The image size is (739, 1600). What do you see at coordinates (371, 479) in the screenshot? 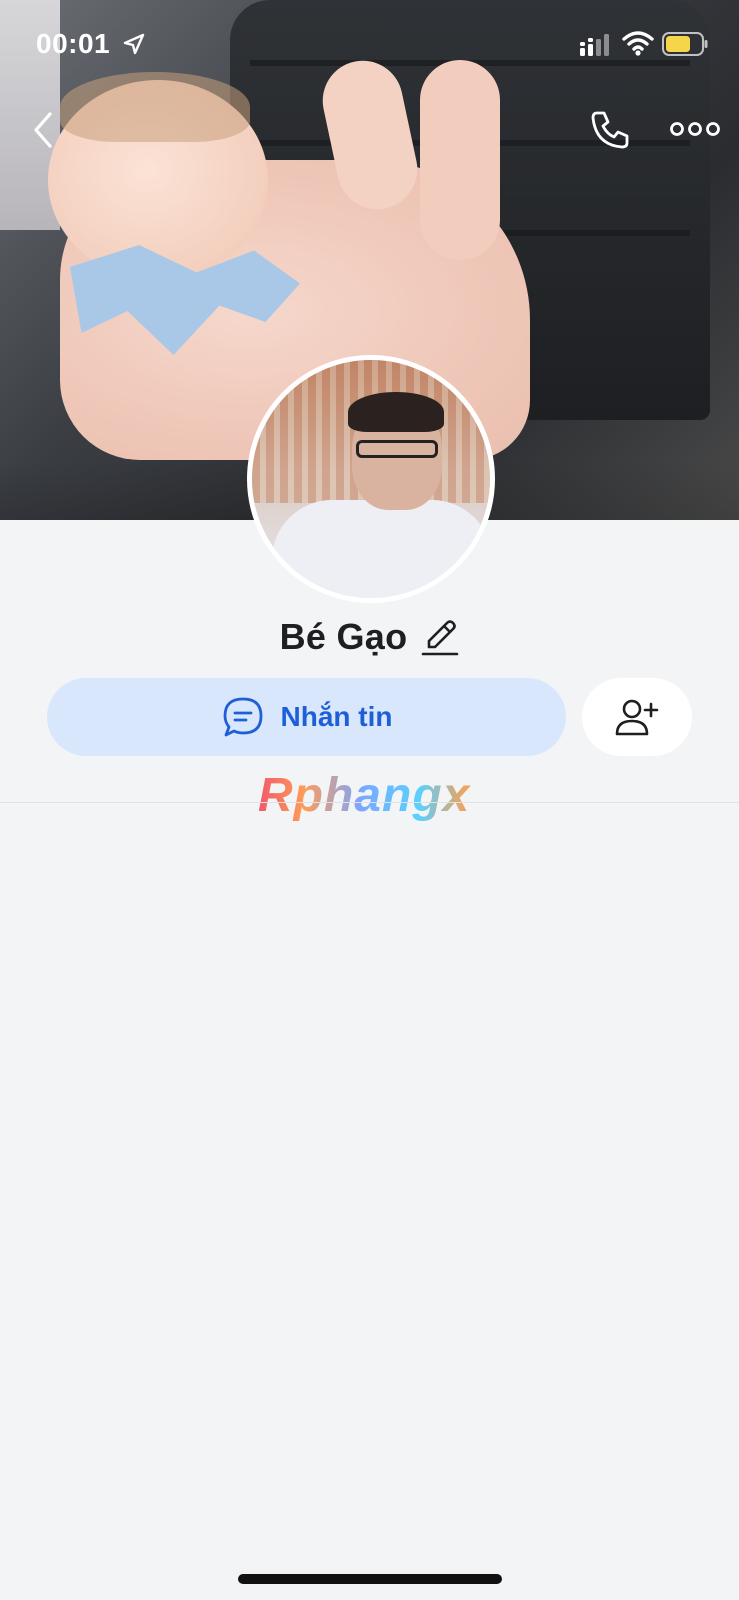
I see `profile-avatar` at bounding box center [371, 479].